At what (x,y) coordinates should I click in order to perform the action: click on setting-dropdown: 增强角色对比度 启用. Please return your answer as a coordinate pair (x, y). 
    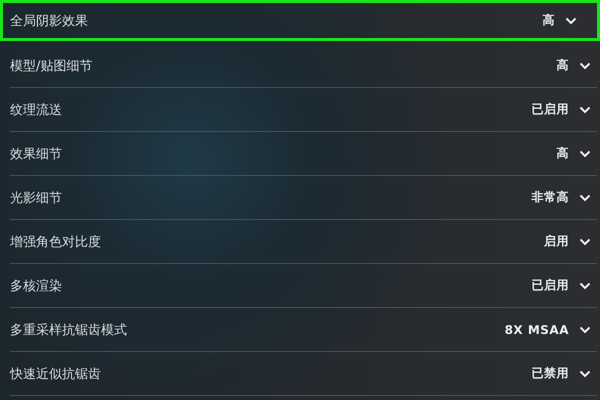
    Looking at the image, I should click on (303, 242).